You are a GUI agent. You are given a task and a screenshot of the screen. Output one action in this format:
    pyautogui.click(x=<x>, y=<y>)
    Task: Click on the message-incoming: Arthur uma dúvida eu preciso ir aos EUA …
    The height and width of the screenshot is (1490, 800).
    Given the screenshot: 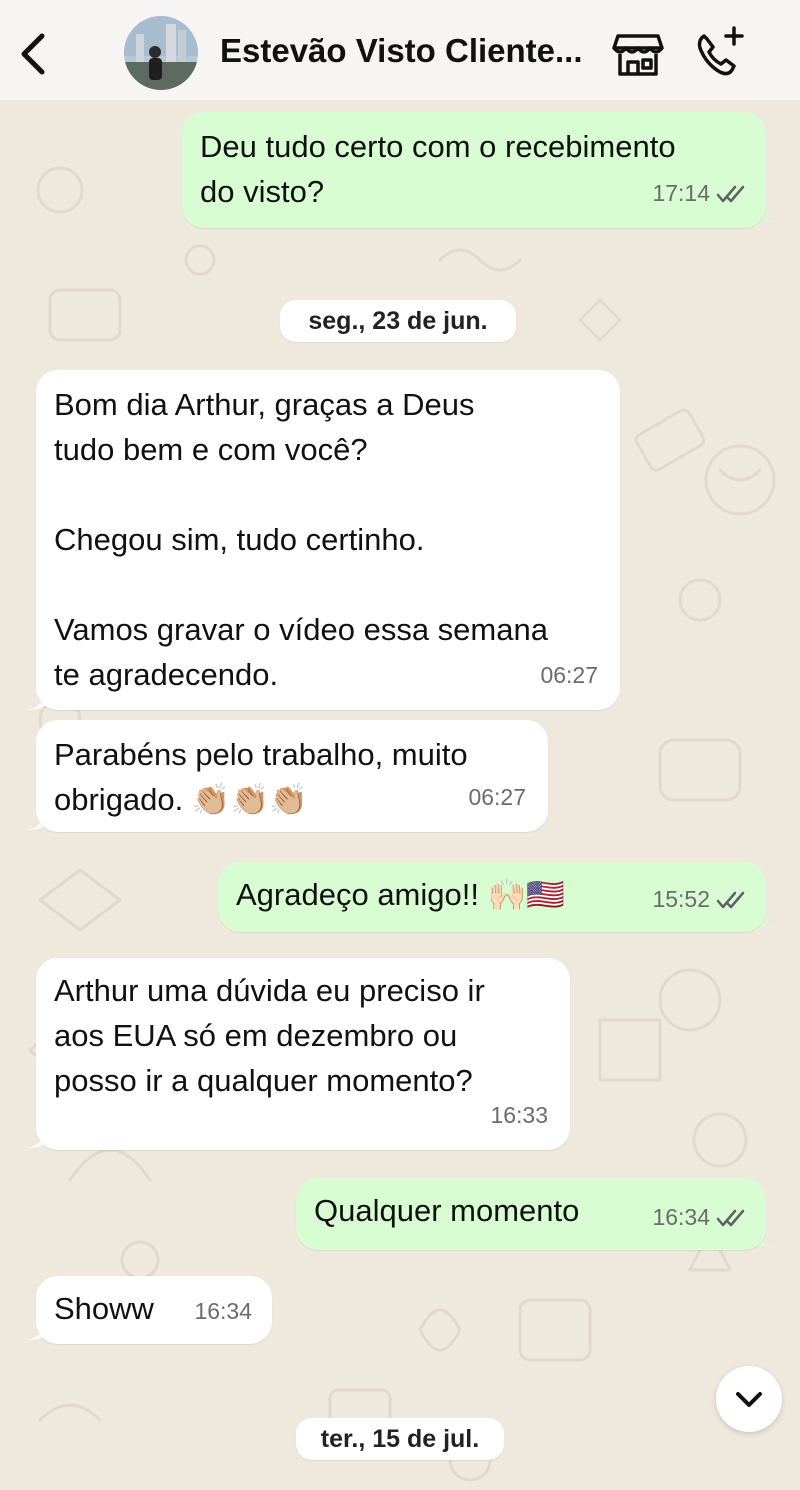 What is the action you would take?
    pyautogui.click(x=303, y=1054)
    